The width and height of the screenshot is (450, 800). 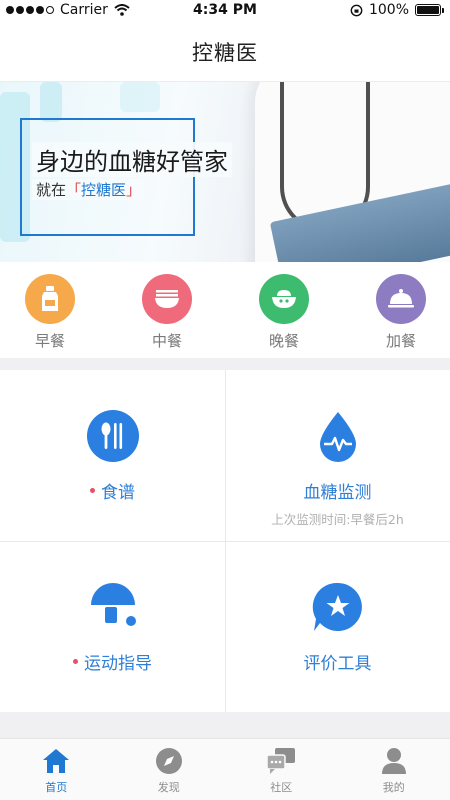 What do you see at coordinates (428, 10) in the screenshot?
I see `battery-icon` at bounding box center [428, 10].